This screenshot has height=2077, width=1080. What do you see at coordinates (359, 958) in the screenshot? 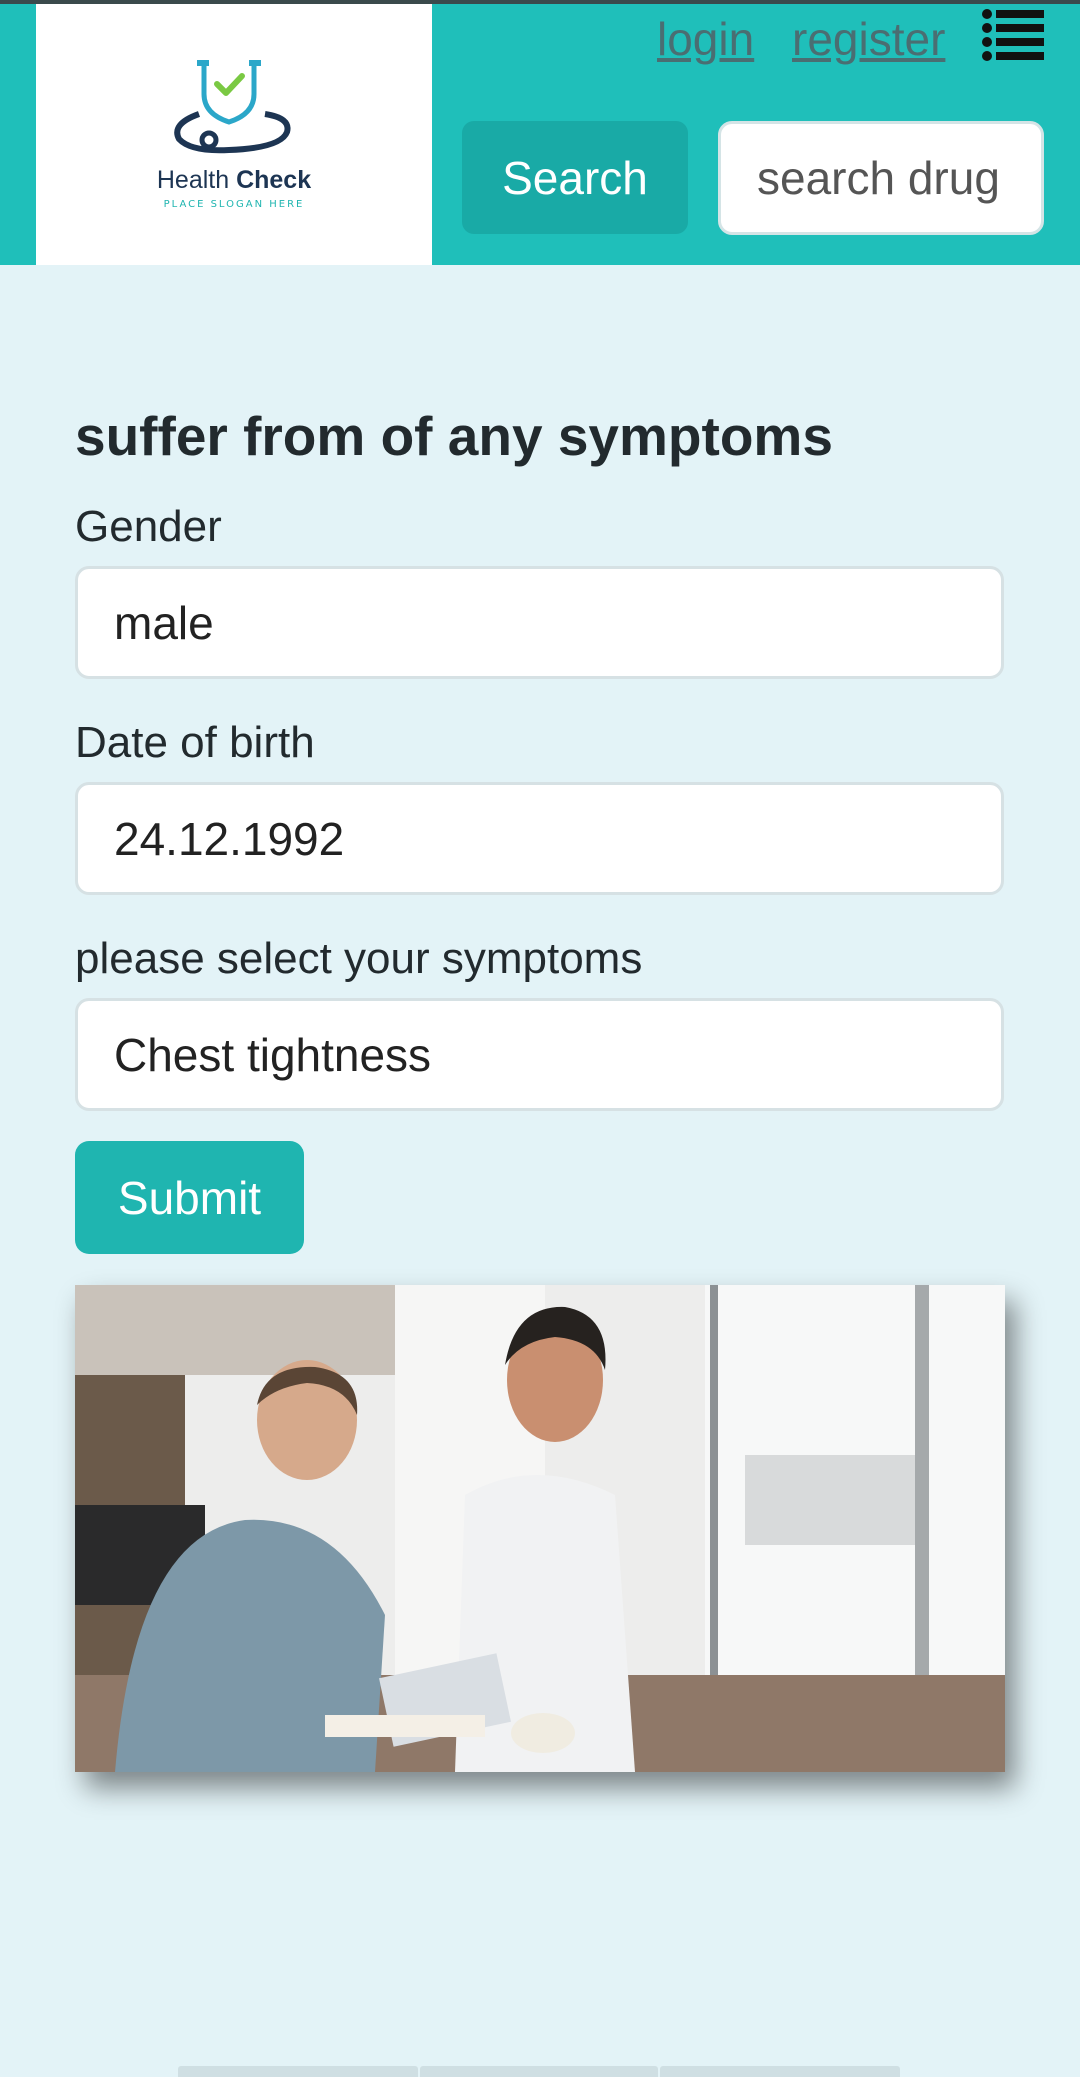
I see `symptoms-label: please select your symptoms` at bounding box center [359, 958].